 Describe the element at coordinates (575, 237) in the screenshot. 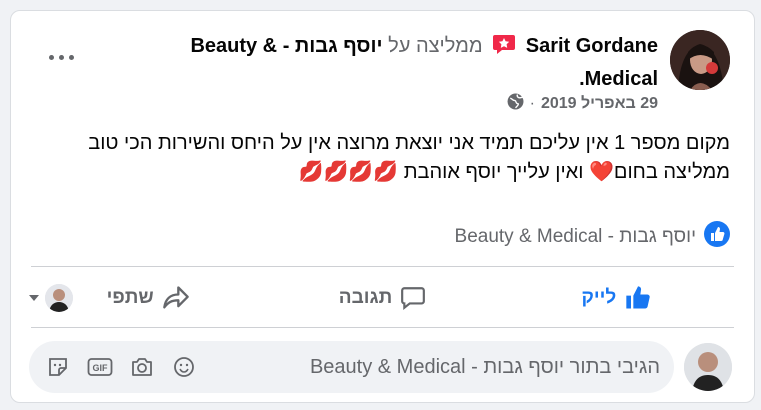

I see `liker-name: יוסף גבות - Beauty & Medical` at that location.